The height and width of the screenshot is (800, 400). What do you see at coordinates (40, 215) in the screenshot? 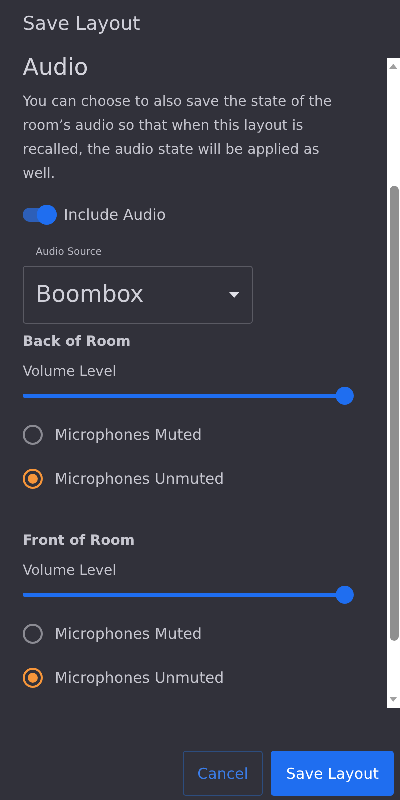
I see `include-audio-switch` at bounding box center [40, 215].